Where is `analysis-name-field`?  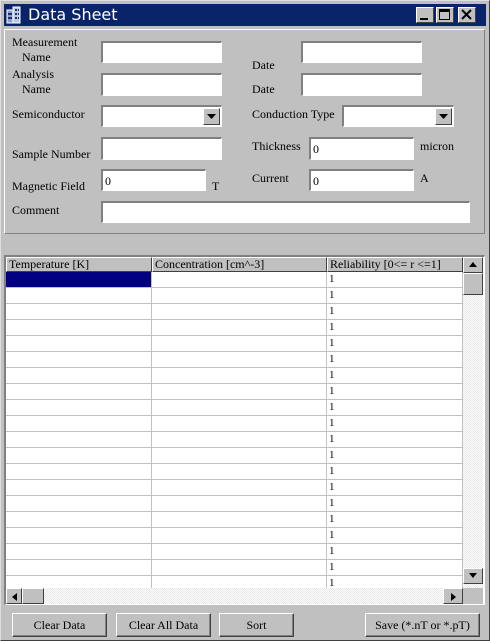
analysis-name-field is located at coordinates (161, 84).